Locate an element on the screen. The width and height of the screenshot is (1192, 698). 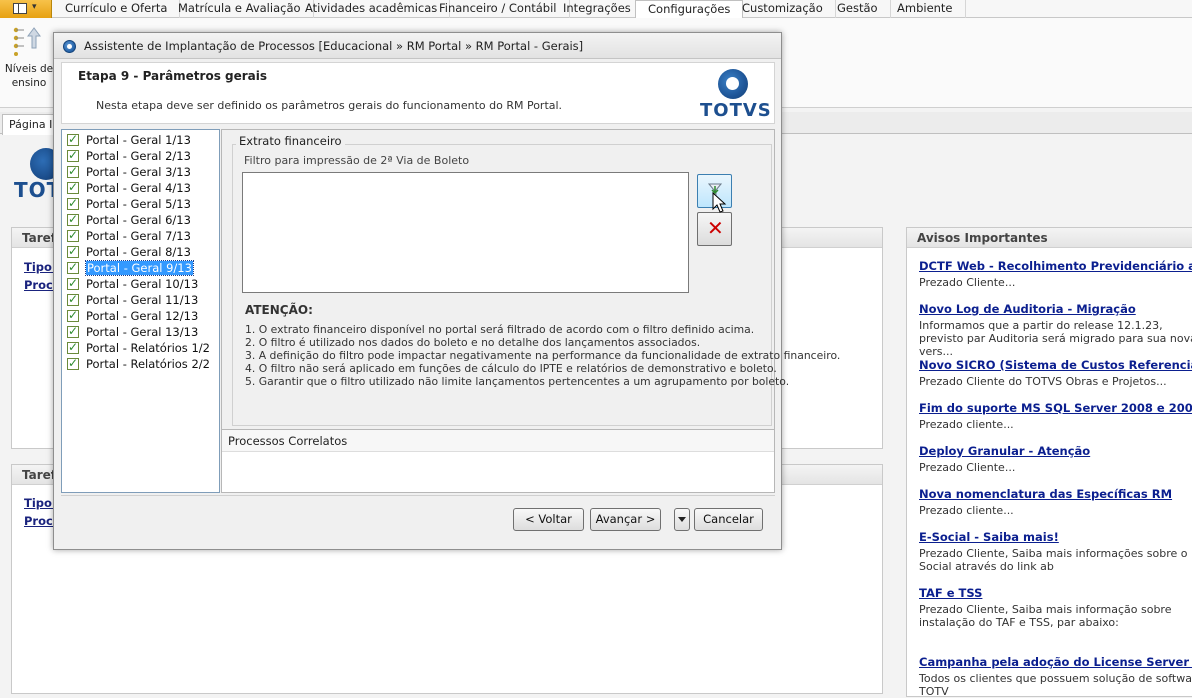
step-label: Portal - Relatórios 2/2 is located at coordinates (148, 364).